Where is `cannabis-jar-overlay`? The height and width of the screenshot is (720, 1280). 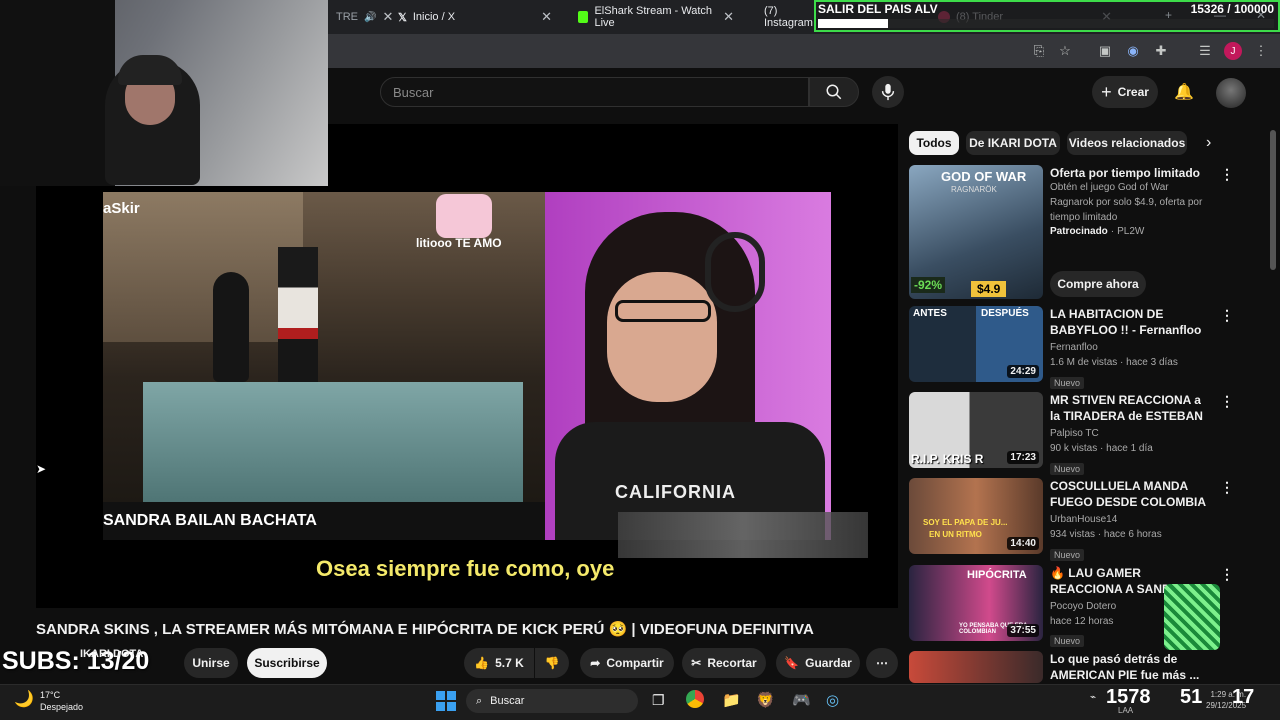 cannabis-jar-overlay is located at coordinates (1192, 617).